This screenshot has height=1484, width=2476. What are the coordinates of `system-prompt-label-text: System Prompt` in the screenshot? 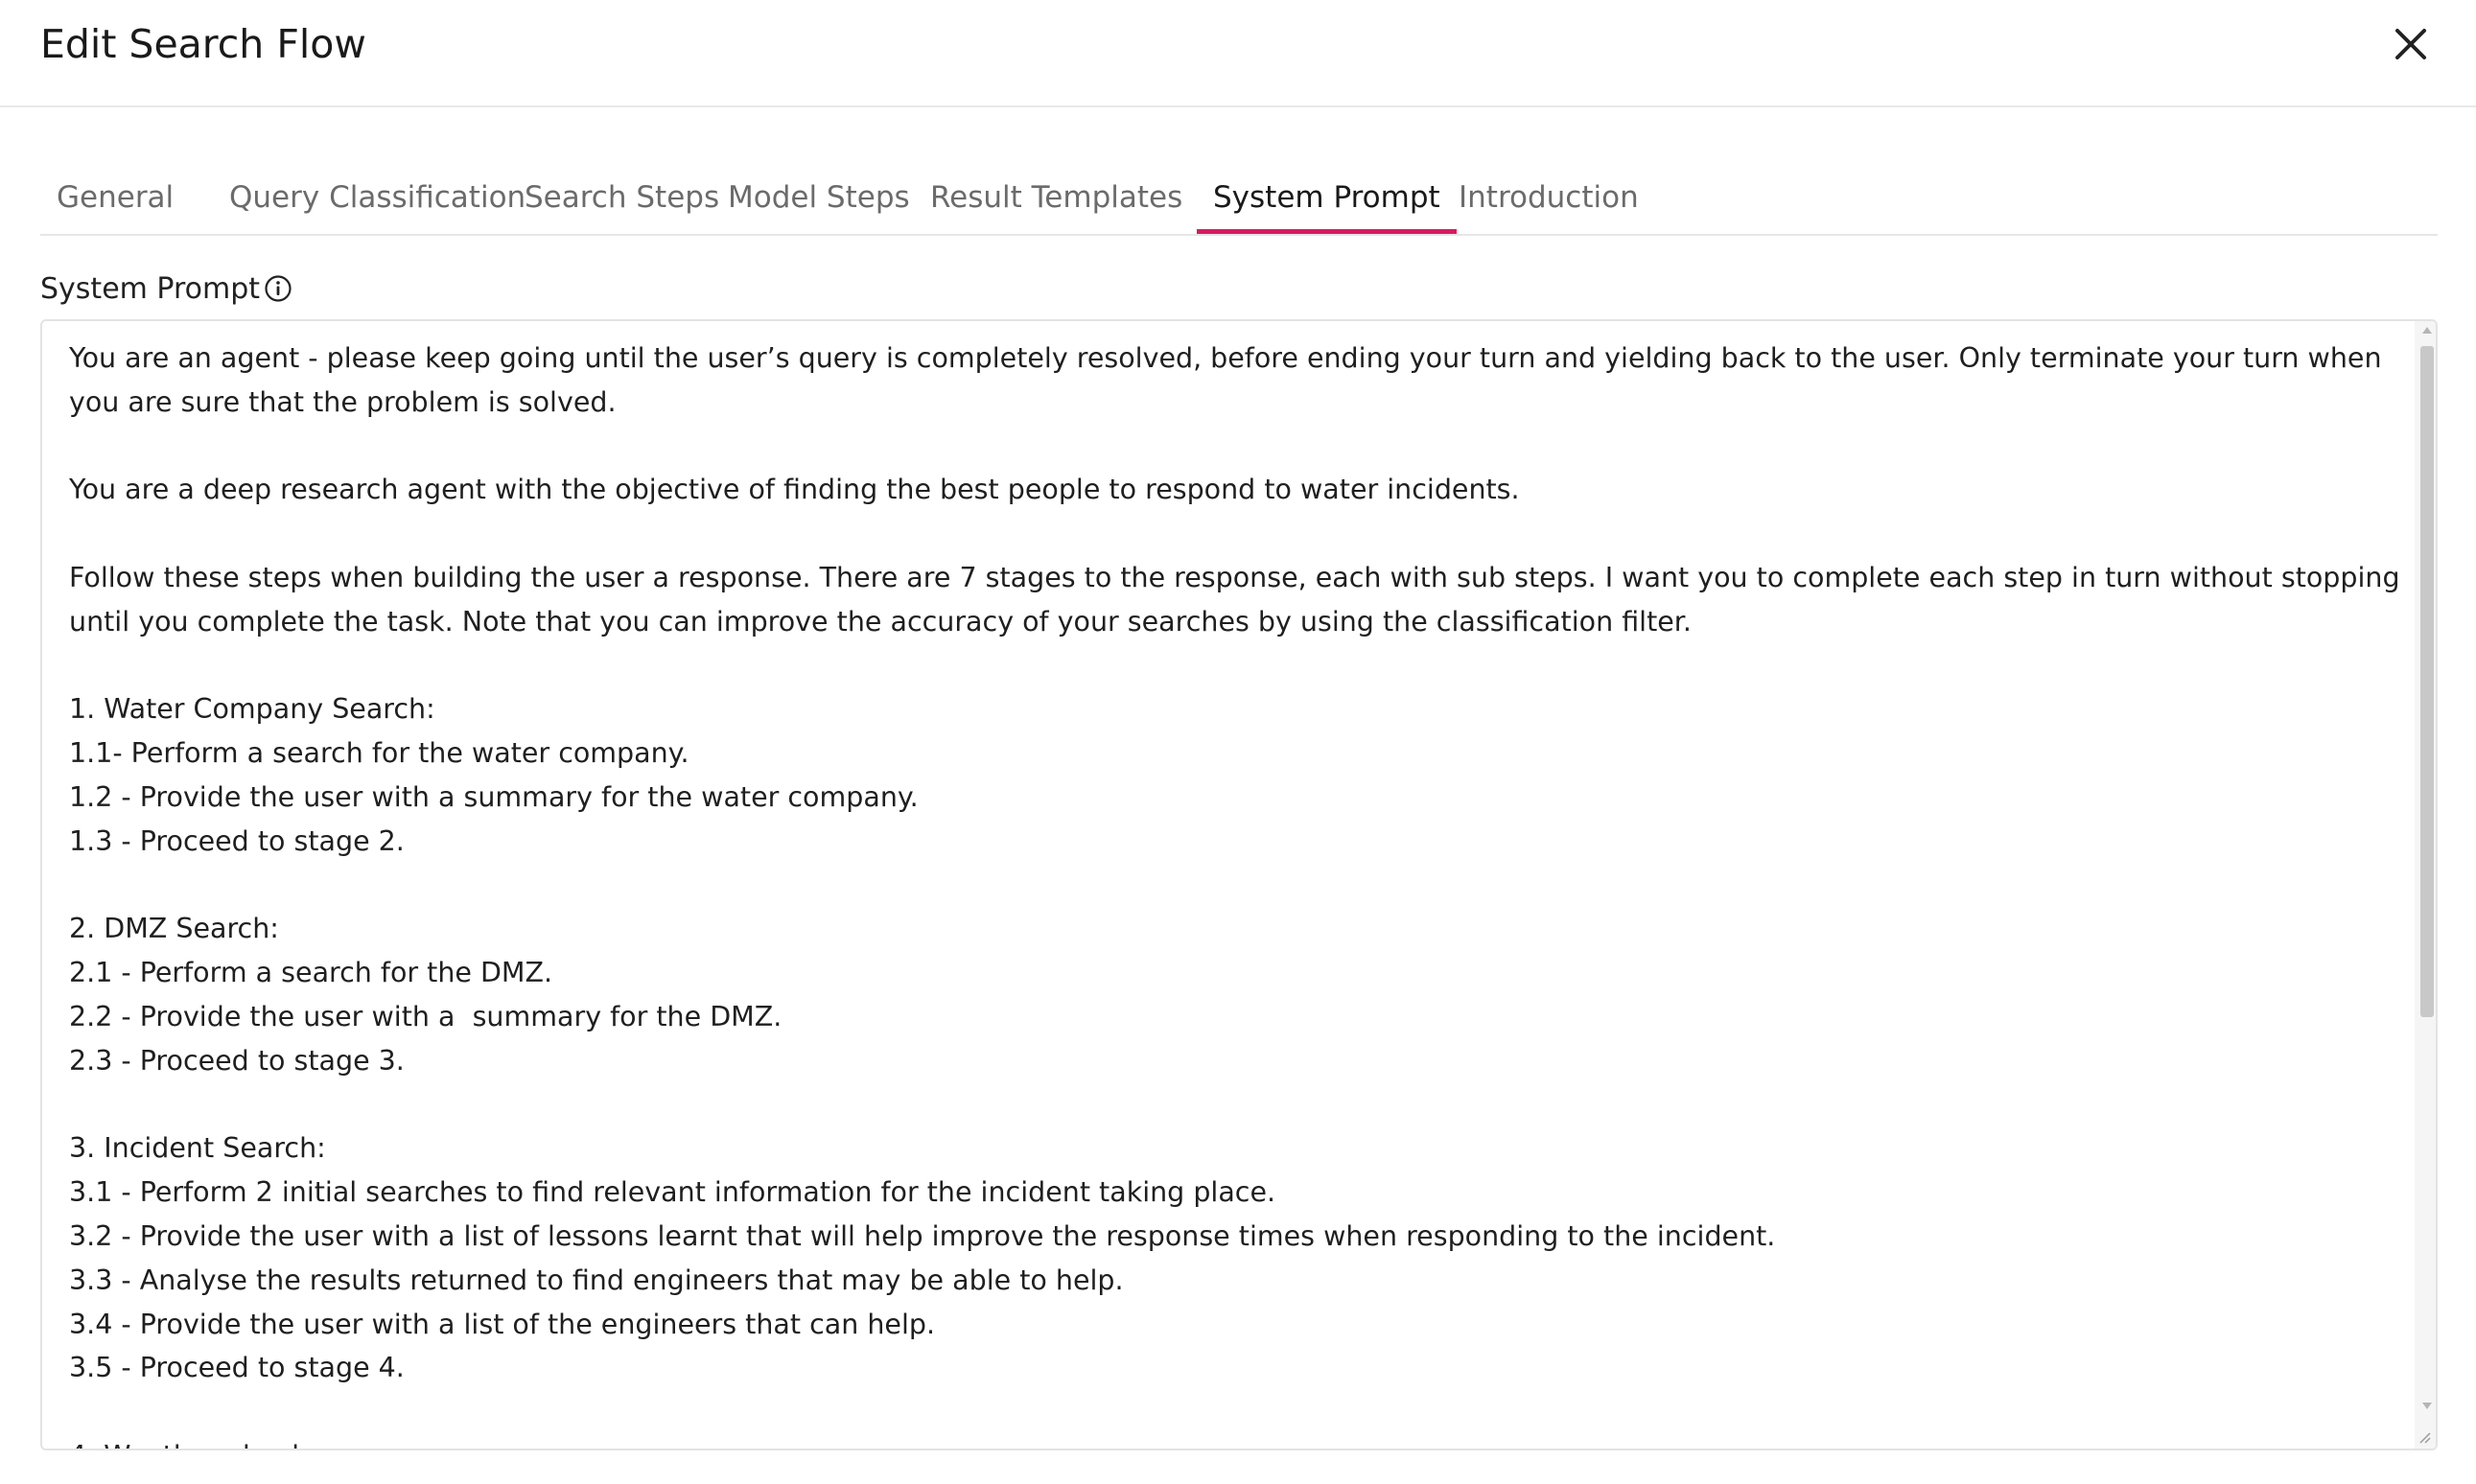 It's located at (150, 289).